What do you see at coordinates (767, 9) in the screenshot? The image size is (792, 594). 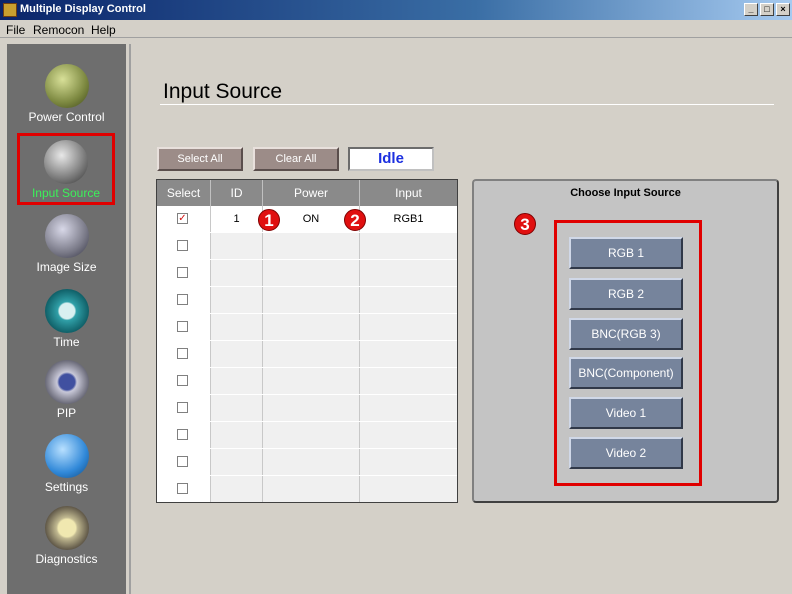 I see `maximize-button: □` at bounding box center [767, 9].